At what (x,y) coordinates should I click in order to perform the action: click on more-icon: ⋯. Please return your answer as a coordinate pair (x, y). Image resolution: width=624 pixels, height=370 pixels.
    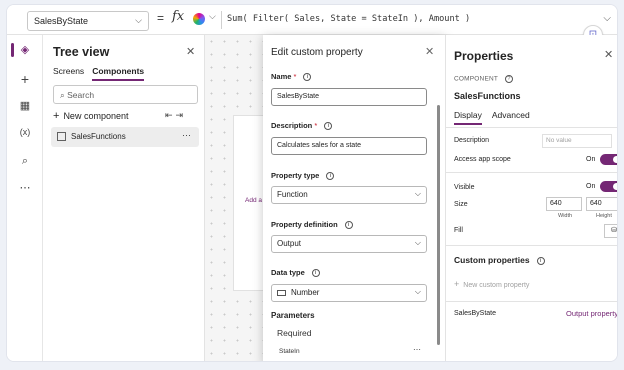
    Looking at the image, I should click on (25, 187).